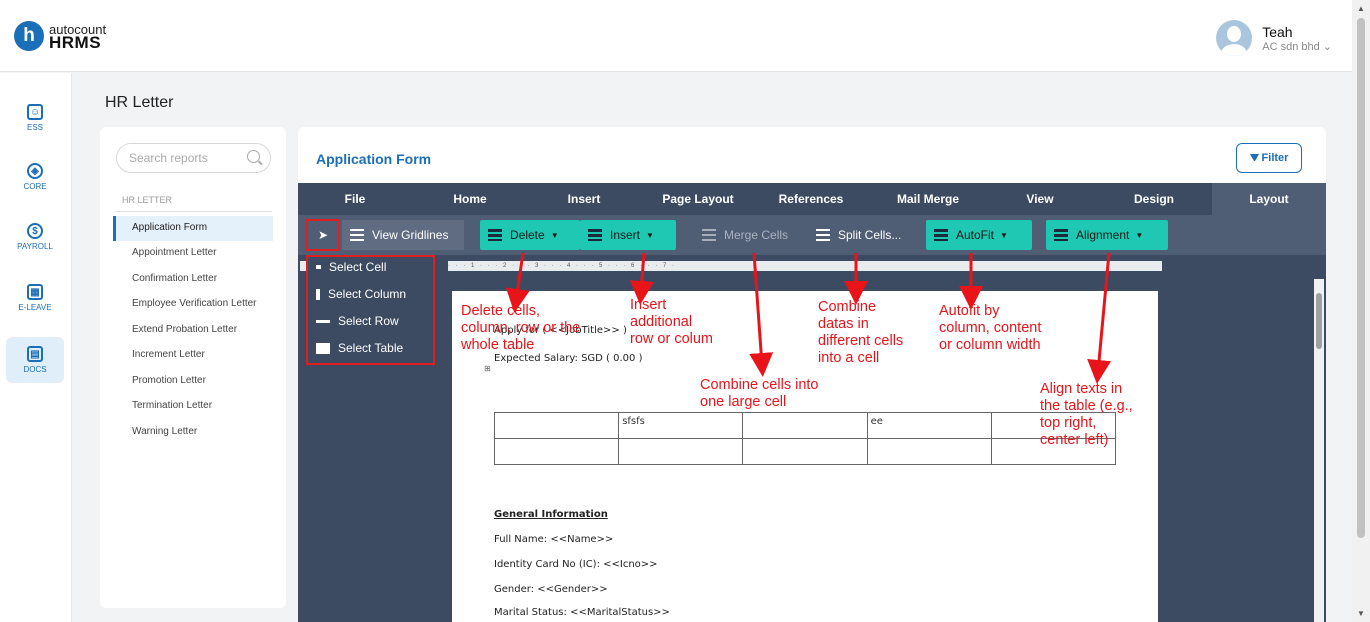 This screenshot has width=1370, height=622. What do you see at coordinates (1361, 8) in the screenshot?
I see `scroll-up-icon: ▲` at bounding box center [1361, 8].